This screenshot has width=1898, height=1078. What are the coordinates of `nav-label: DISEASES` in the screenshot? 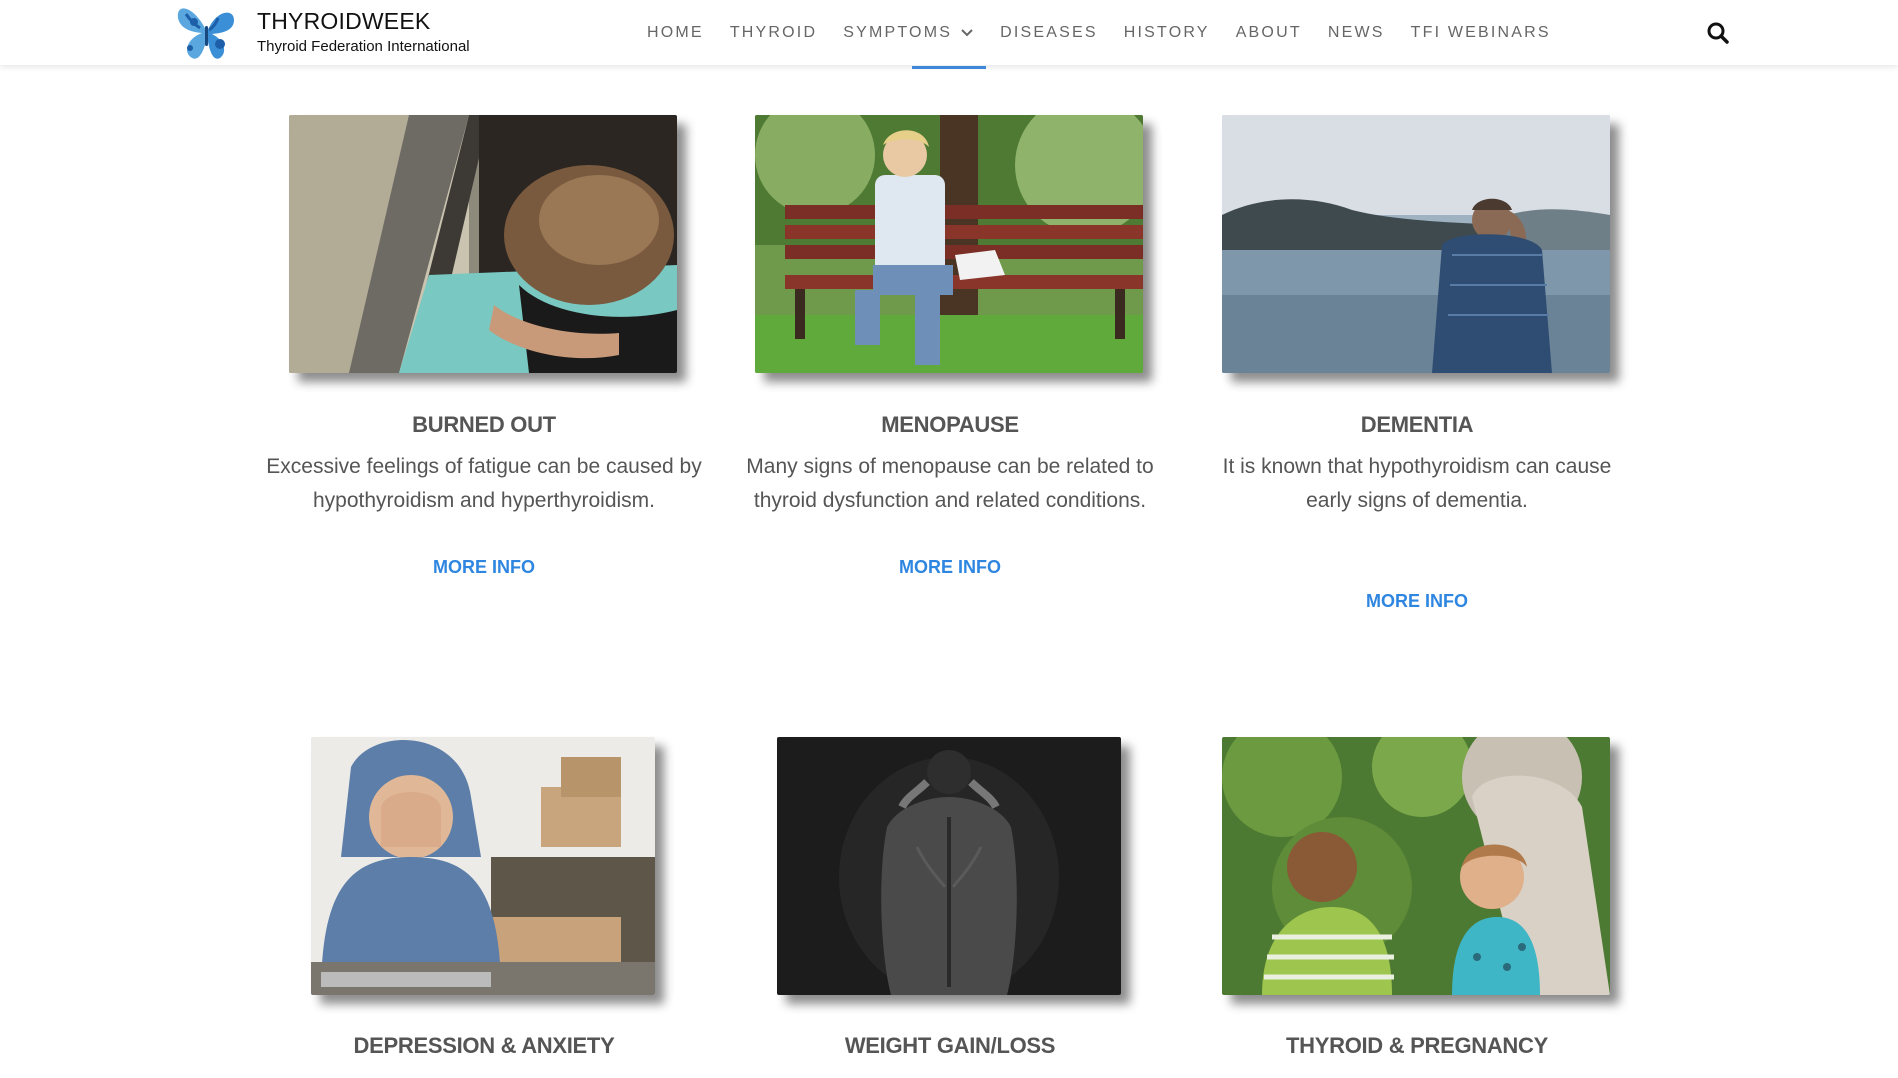 It's located at (1049, 32).